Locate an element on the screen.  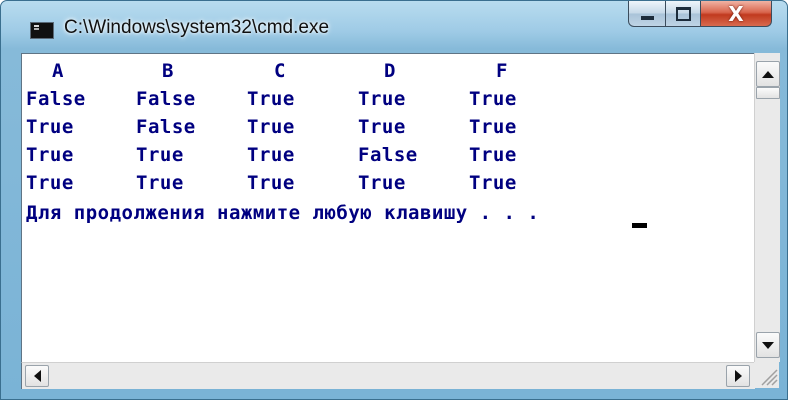
window-title: C:\Windows\system32\cmd.exe is located at coordinates (197, 27).